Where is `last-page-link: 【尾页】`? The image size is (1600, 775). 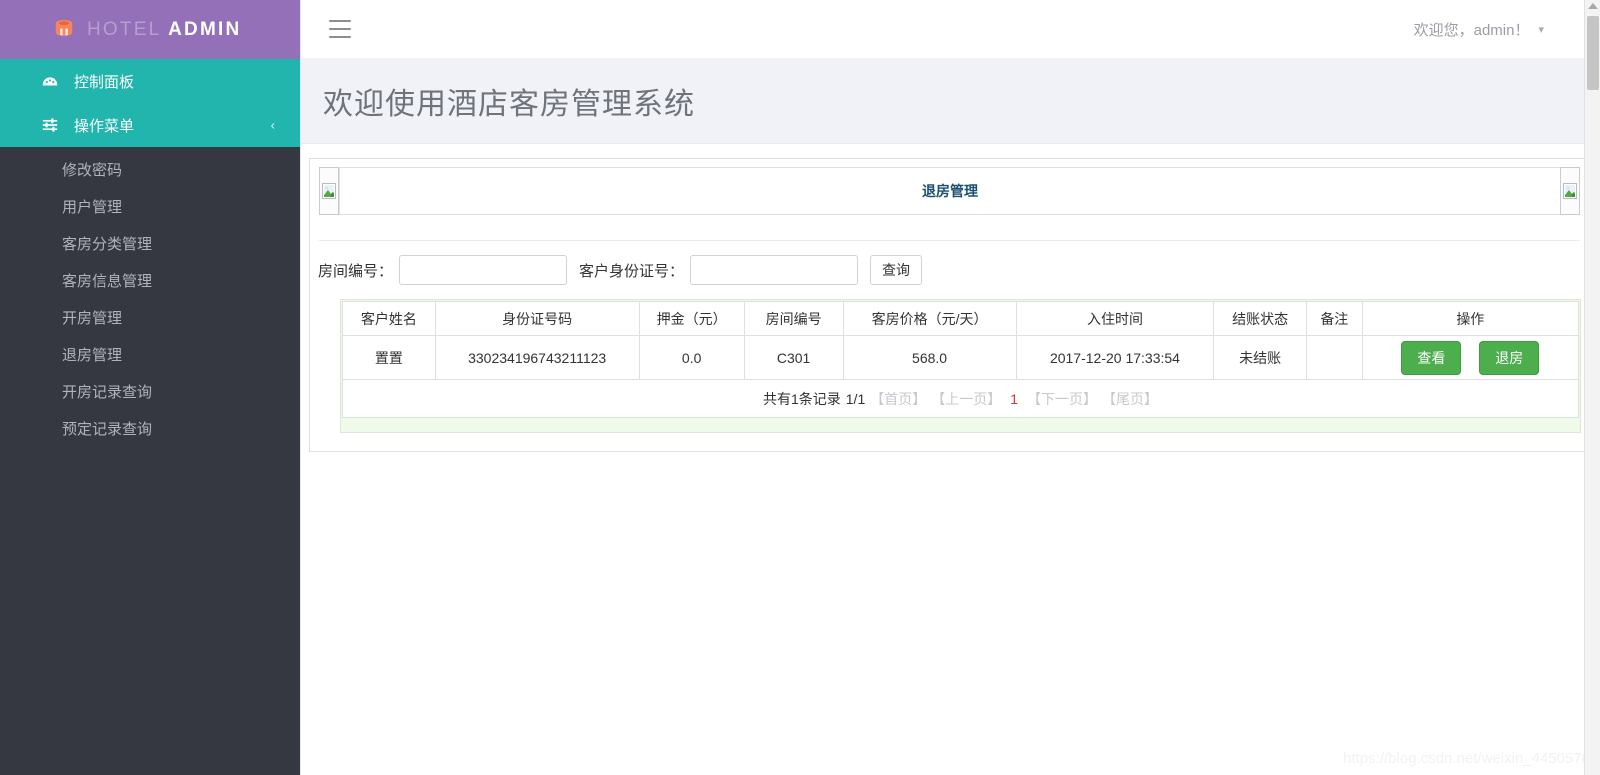 last-page-link: 【尾页】 is located at coordinates (1130, 399).